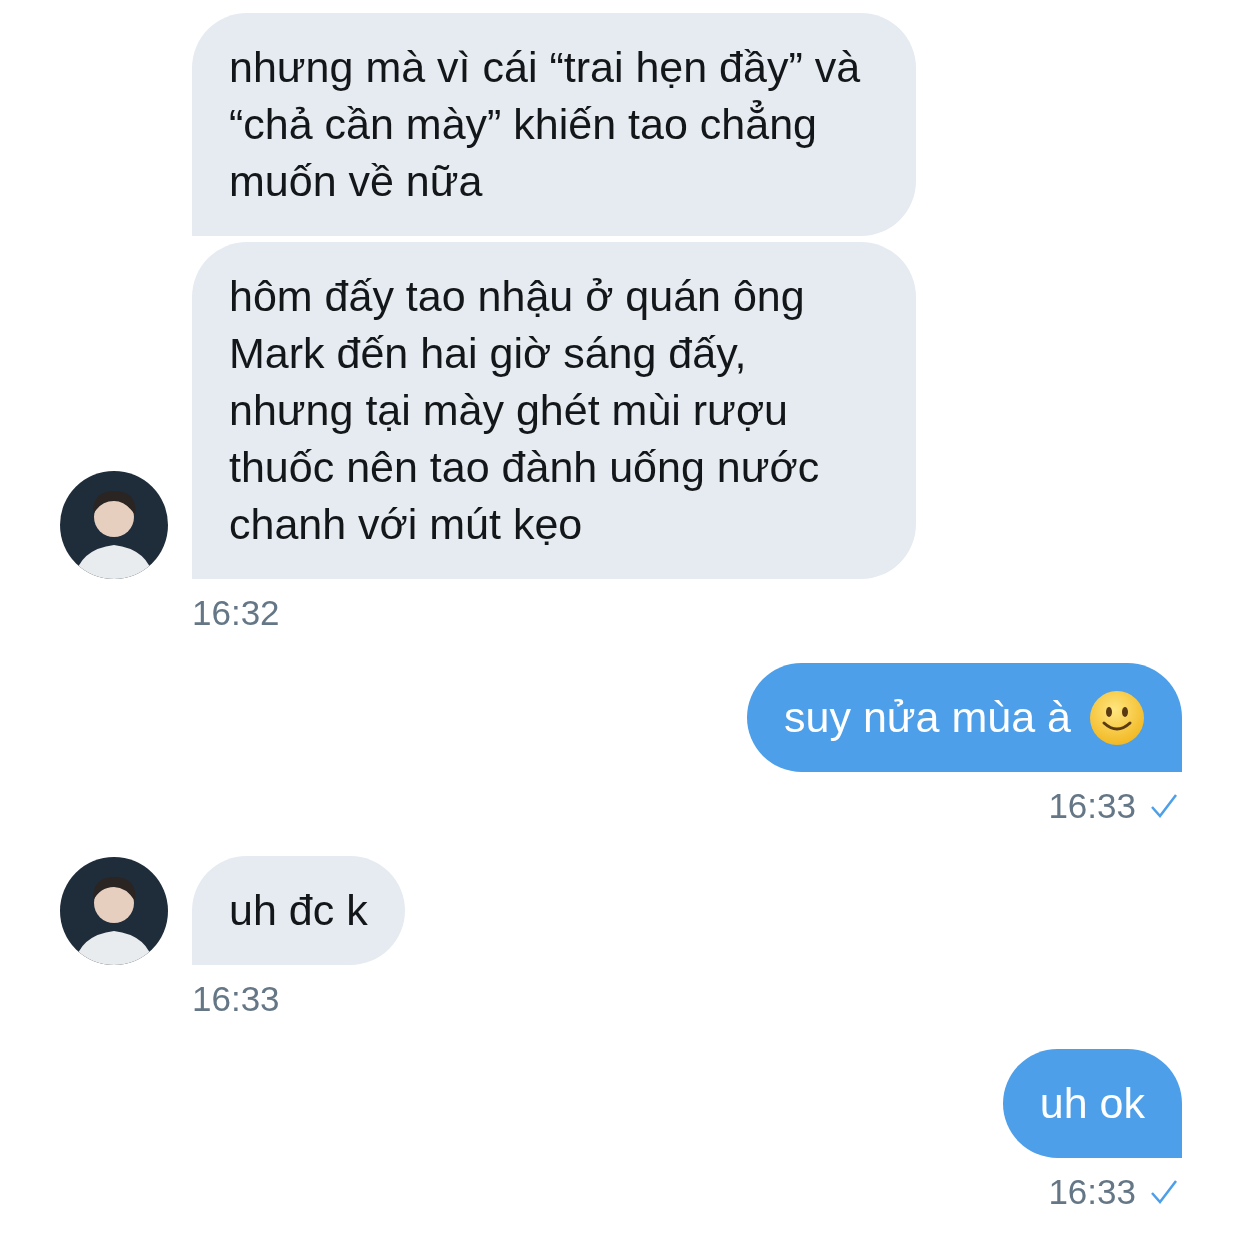 The height and width of the screenshot is (1237, 1242). What do you see at coordinates (236, 613) in the screenshot?
I see `timestamp: 16:32` at bounding box center [236, 613].